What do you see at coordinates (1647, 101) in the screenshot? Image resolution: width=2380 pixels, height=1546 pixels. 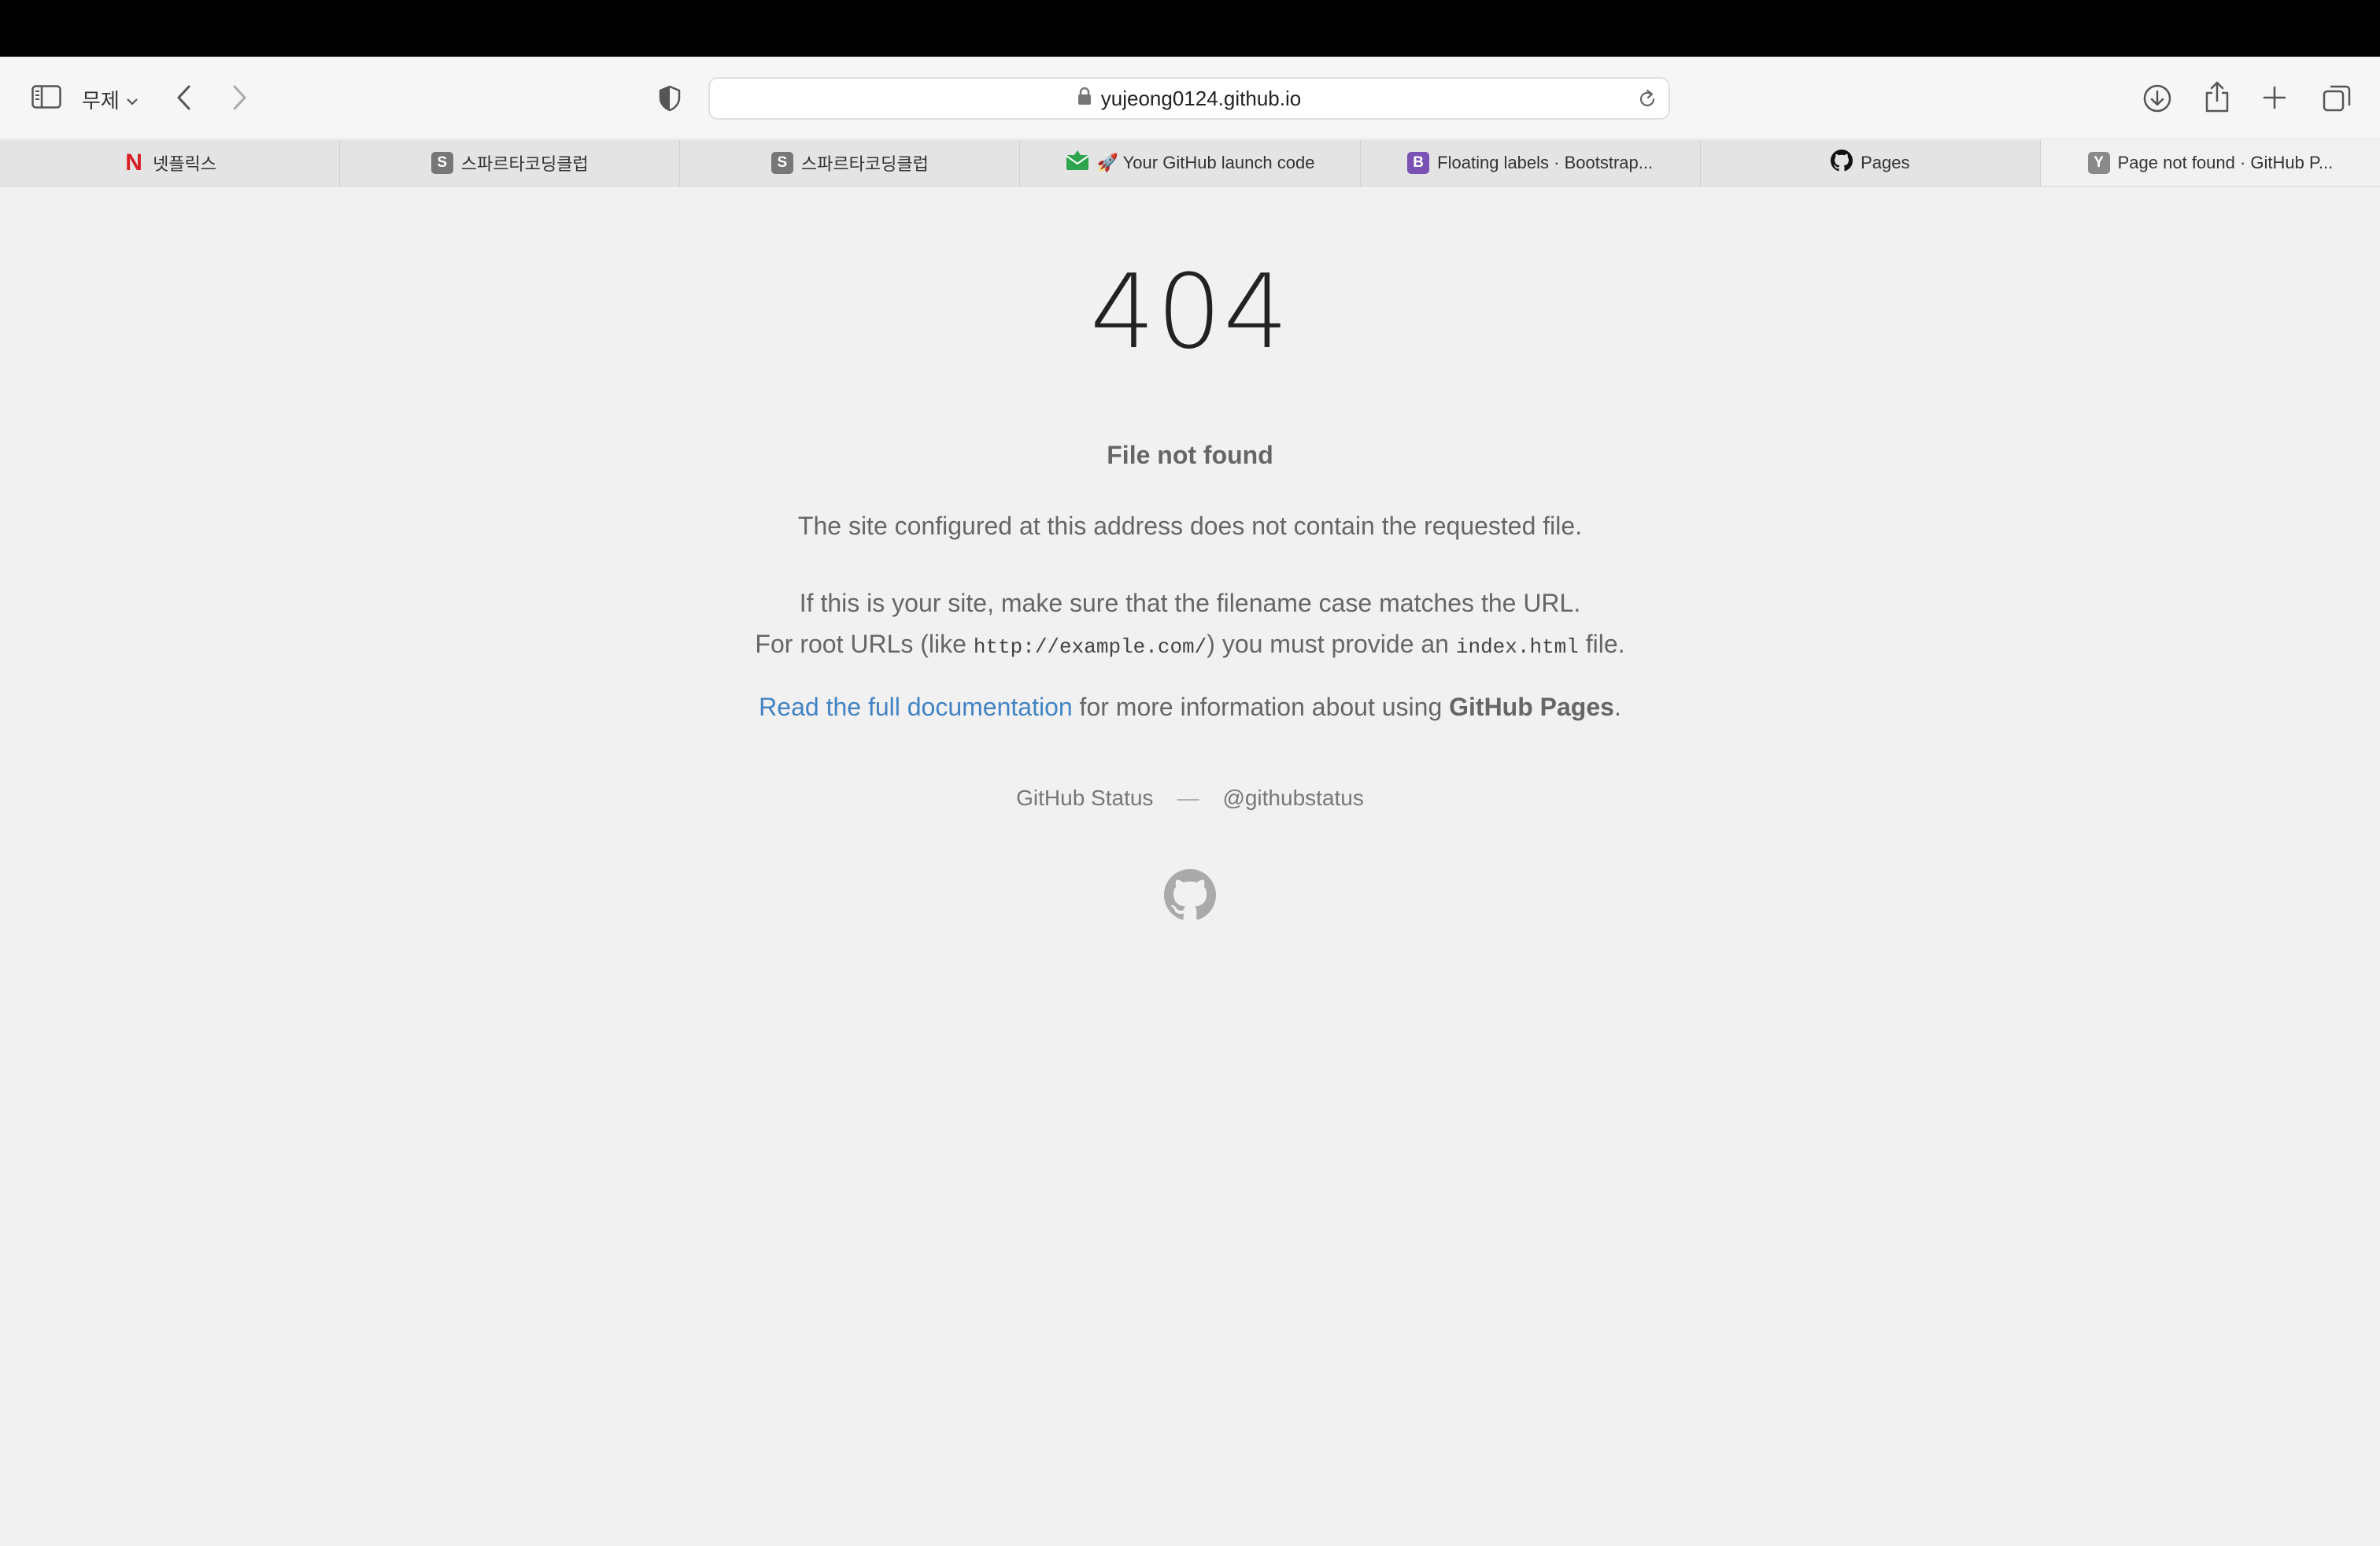 I see `reload-icon` at bounding box center [1647, 101].